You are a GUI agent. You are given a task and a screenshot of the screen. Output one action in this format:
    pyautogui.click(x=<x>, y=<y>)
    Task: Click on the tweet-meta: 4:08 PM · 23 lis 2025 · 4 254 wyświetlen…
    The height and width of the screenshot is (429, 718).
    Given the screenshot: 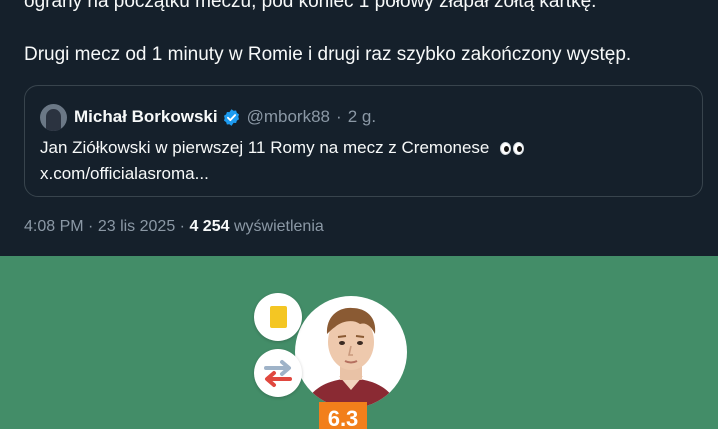 What is the action you would take?
    pyautogui.click(x=174, y=227)
    